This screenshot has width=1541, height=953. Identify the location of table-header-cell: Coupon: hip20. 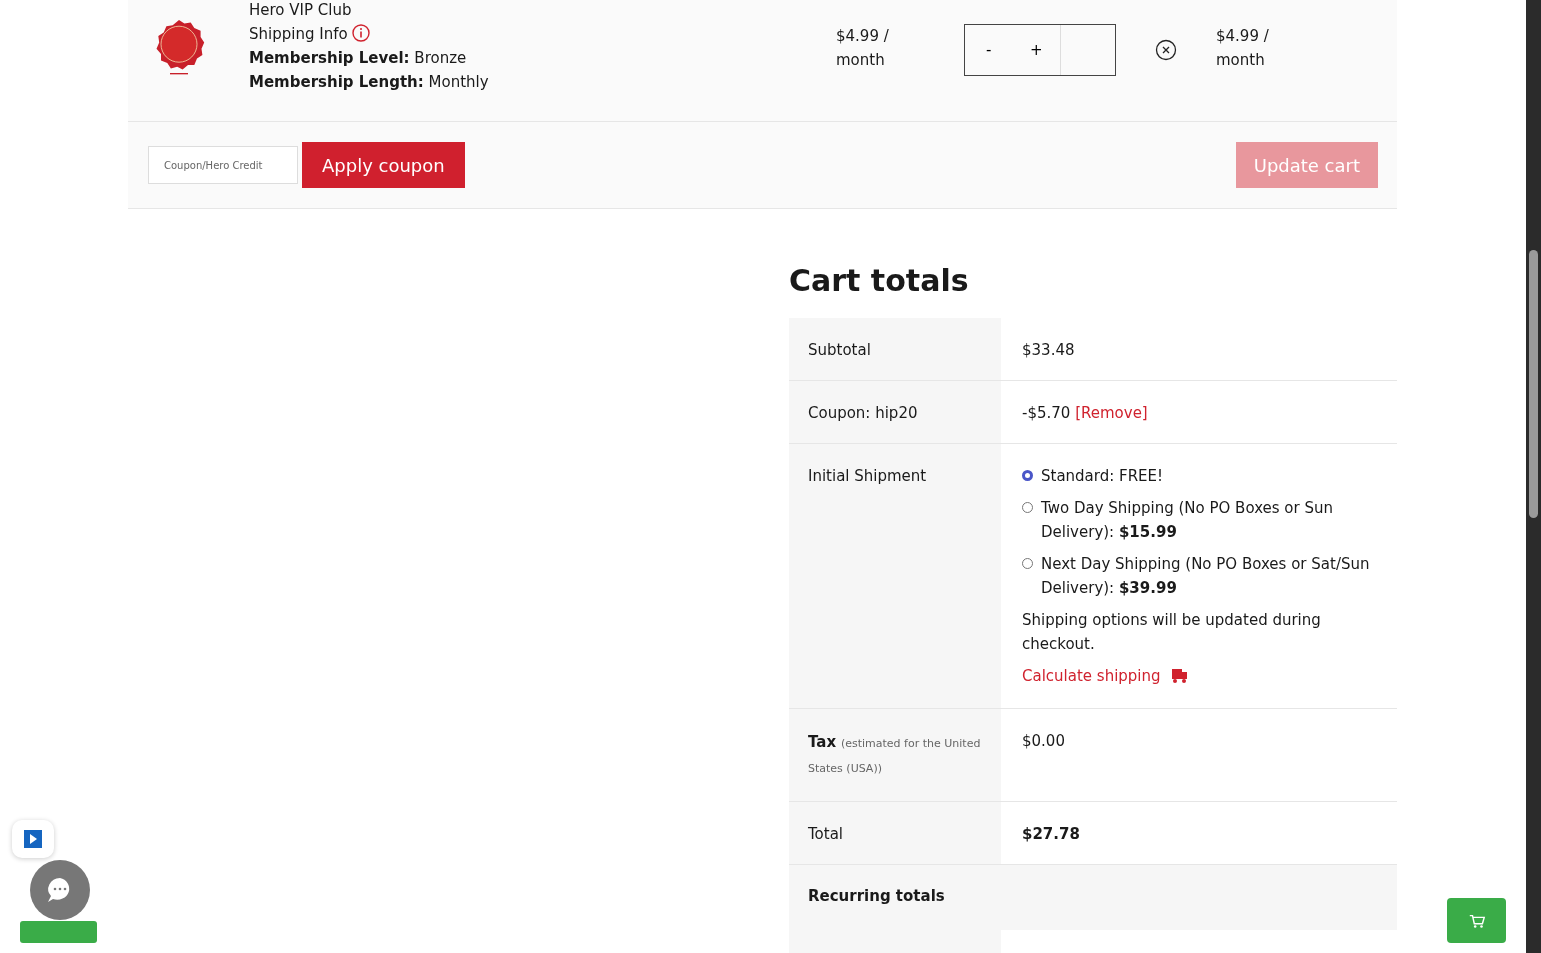
(895, 412).